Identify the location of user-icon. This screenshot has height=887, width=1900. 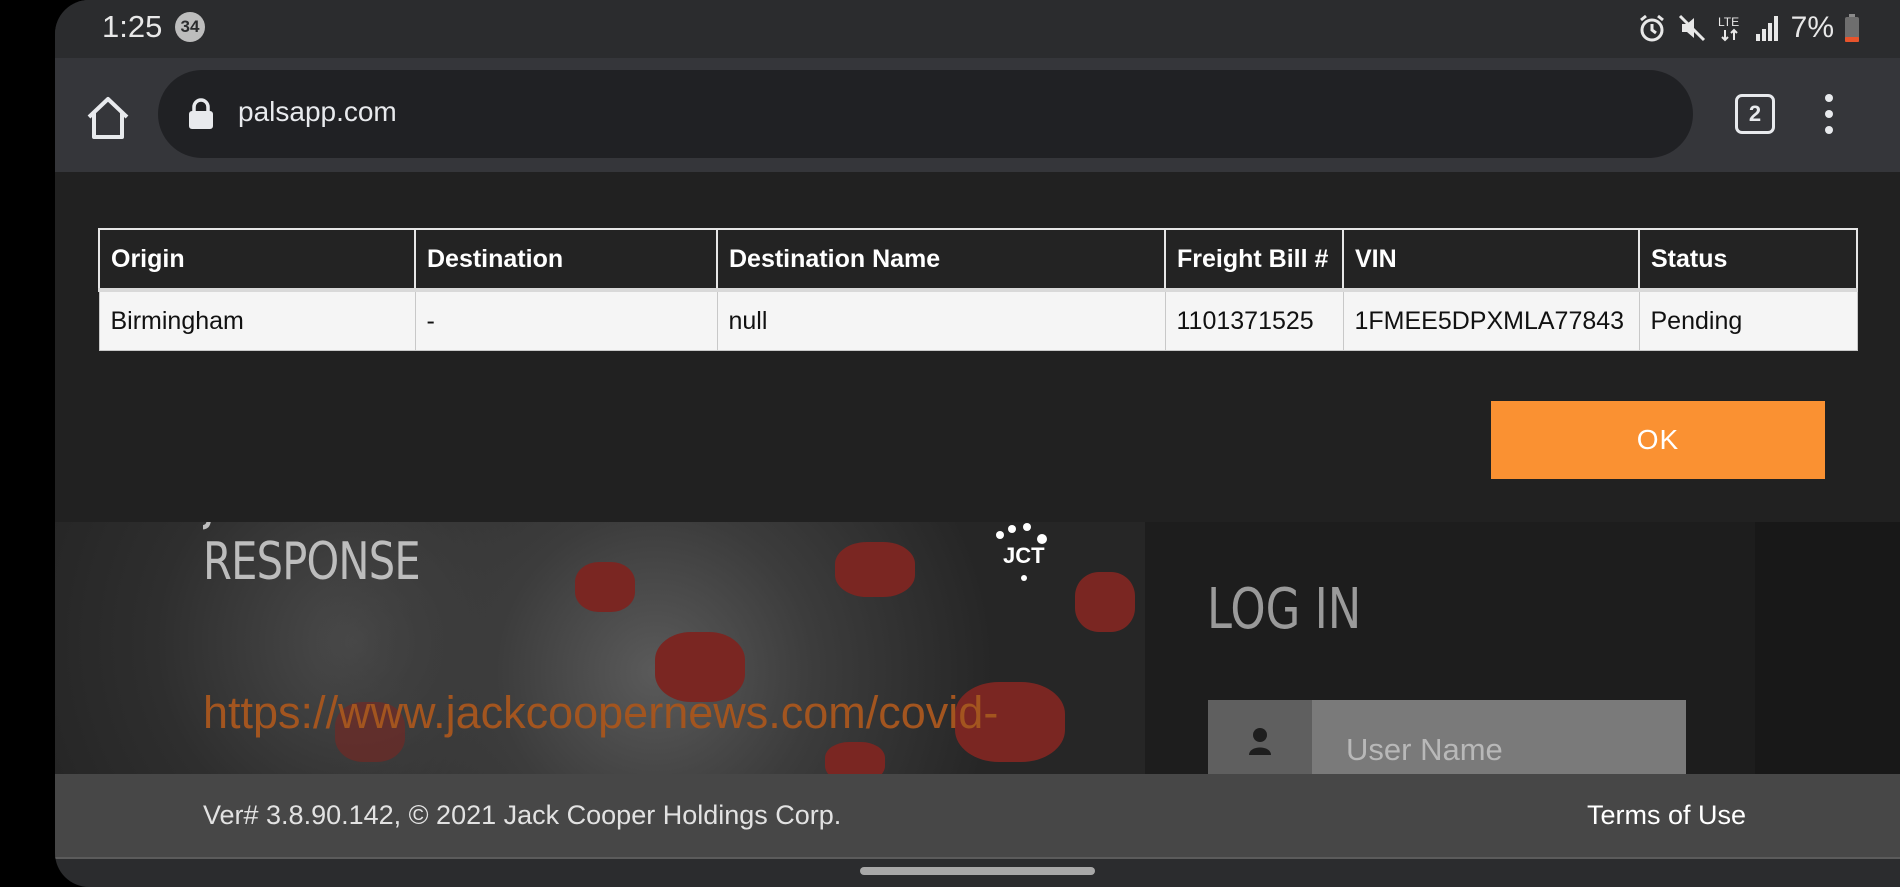
(1260, 741).